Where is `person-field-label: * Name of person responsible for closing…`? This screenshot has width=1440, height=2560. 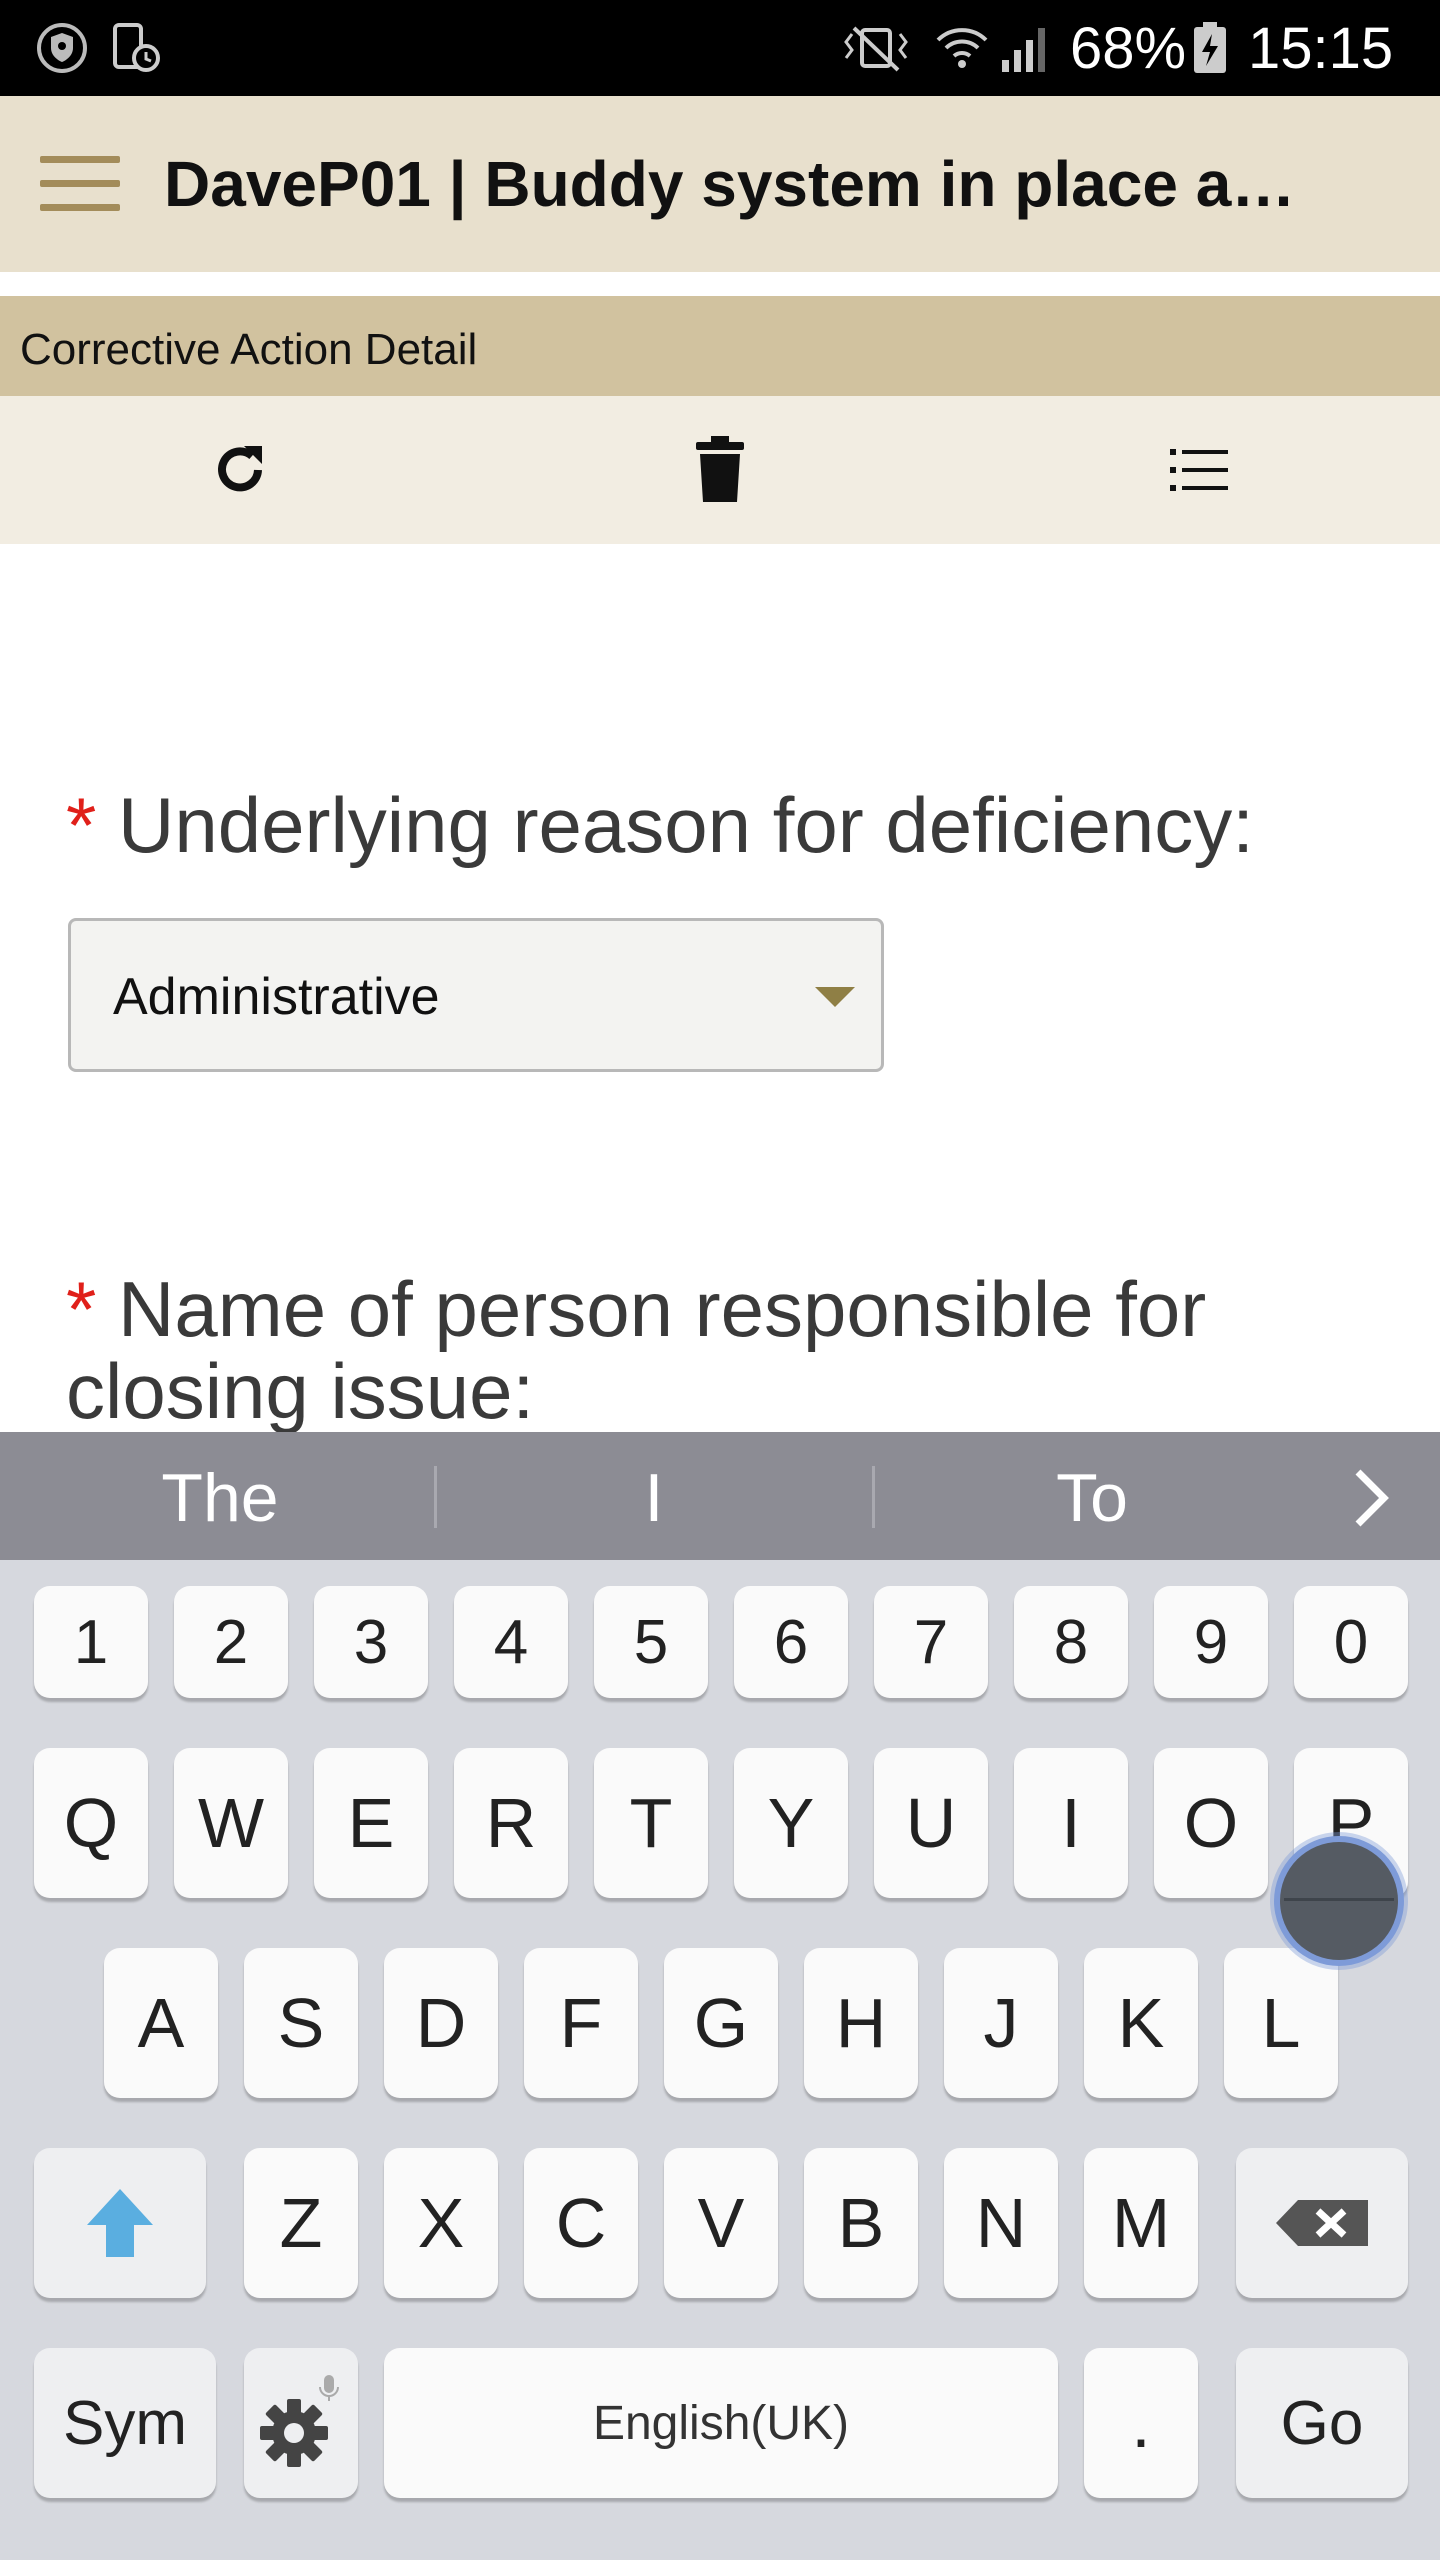 person-field-label: * Name of person responsible for closing… is located at coordinates (716, 1350).